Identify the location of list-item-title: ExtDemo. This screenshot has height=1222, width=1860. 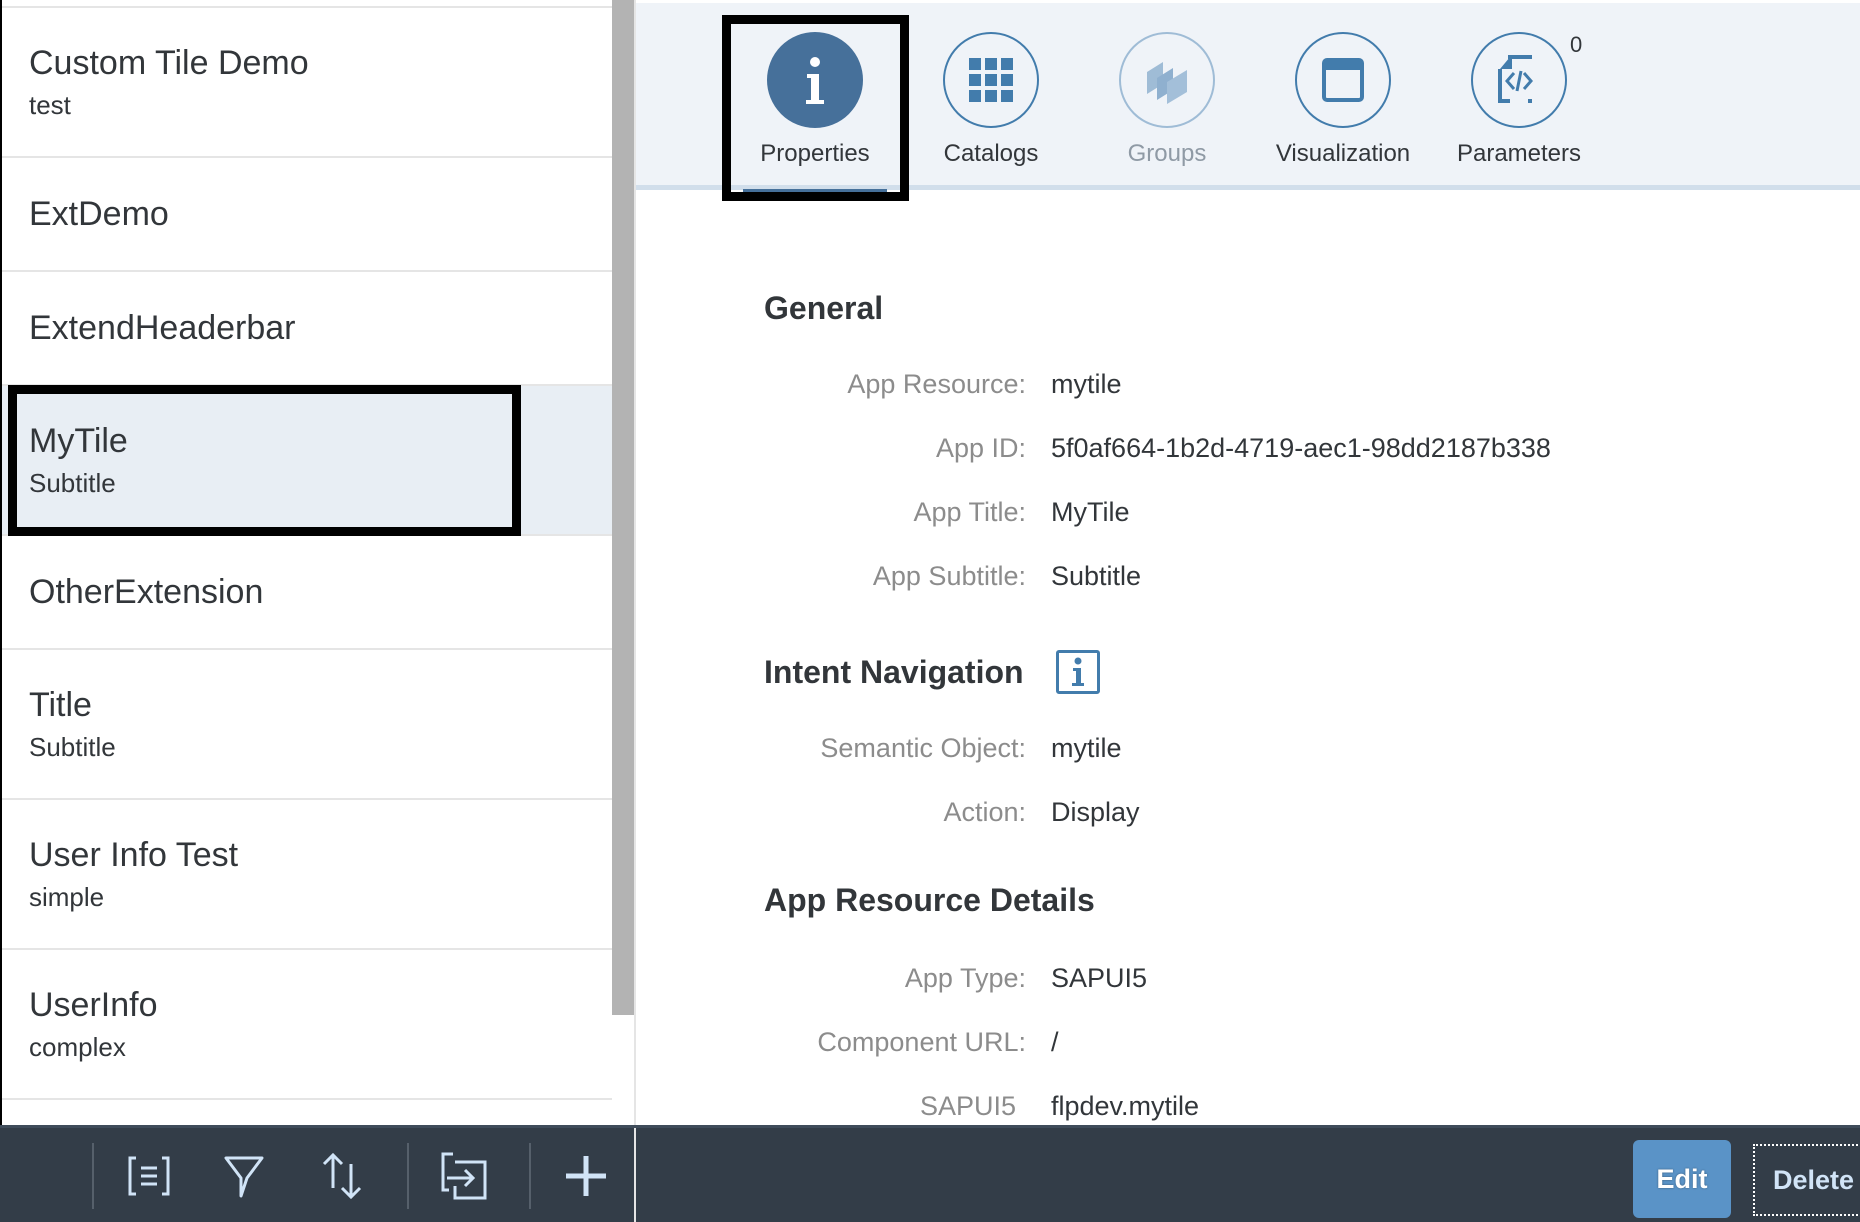
(99, 213).